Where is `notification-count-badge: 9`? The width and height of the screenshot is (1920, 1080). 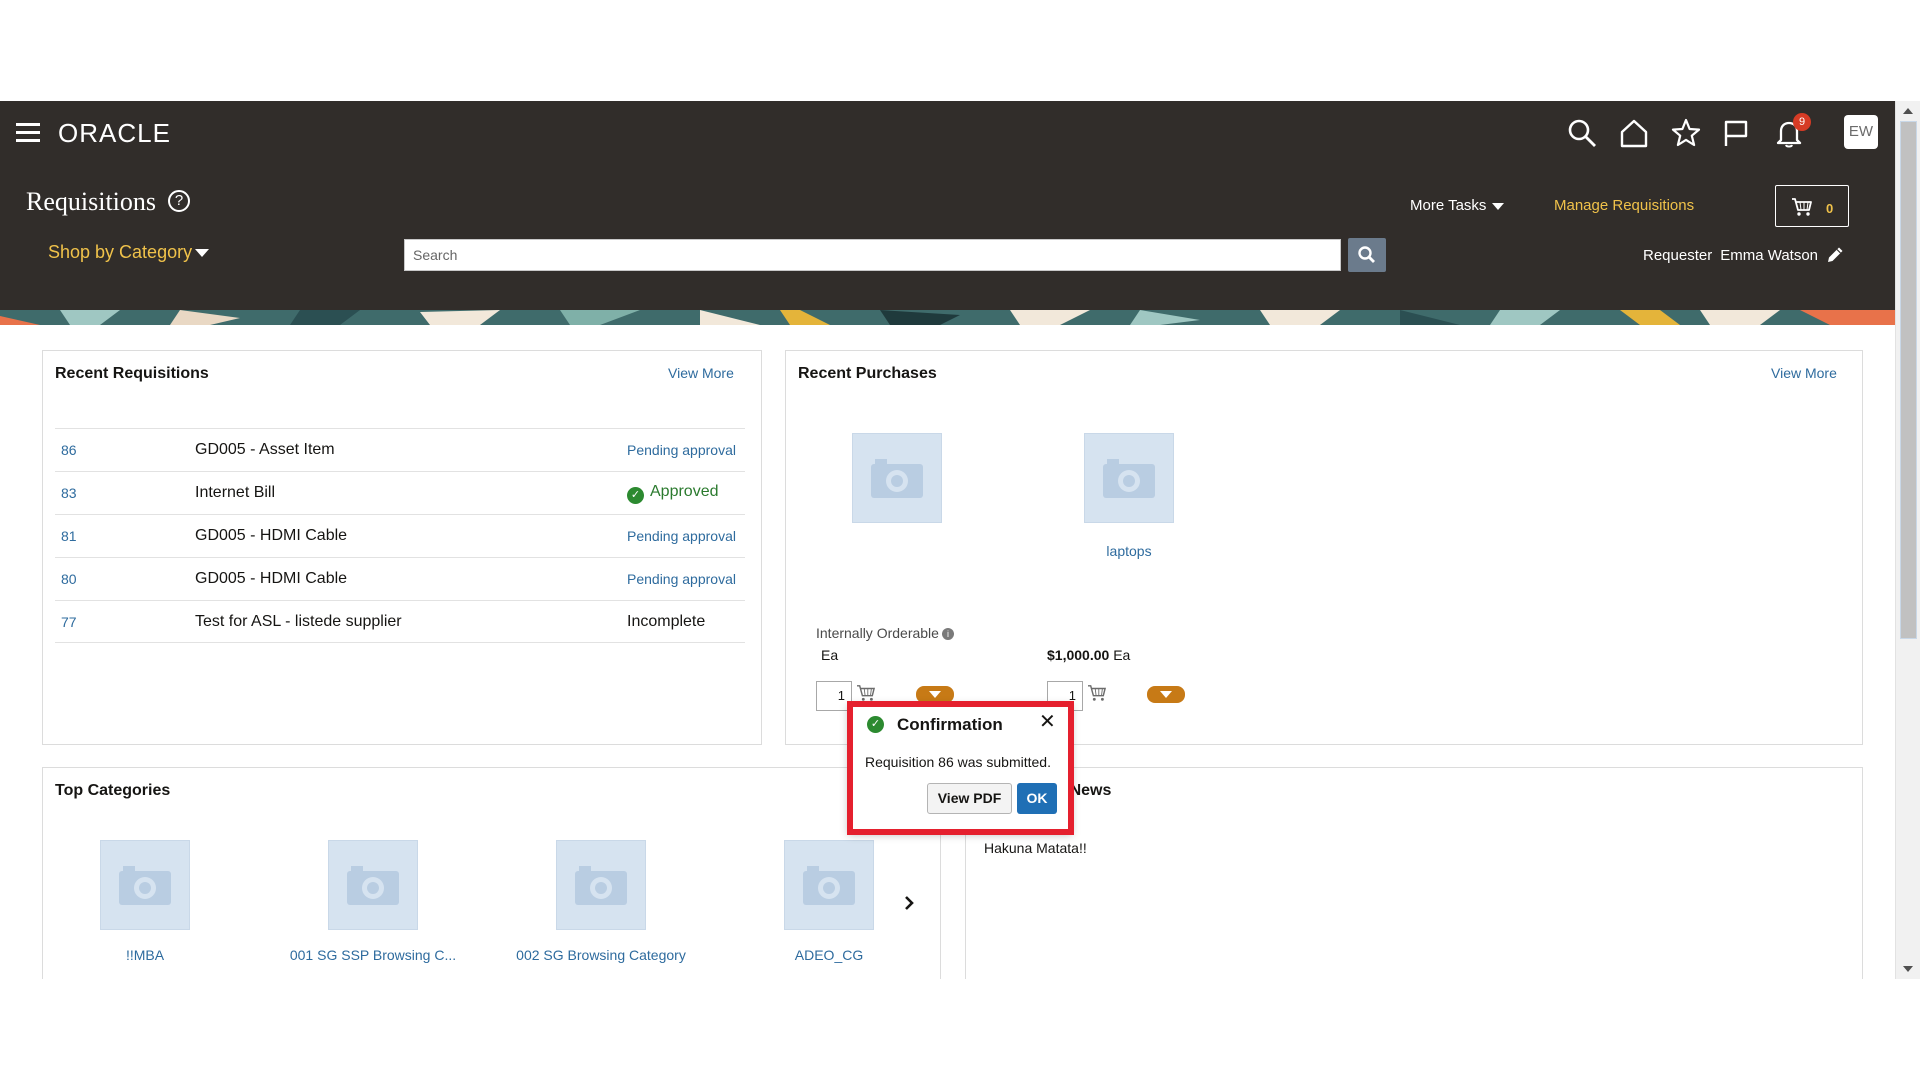 notification-count-badge: 9 is located at coordinates (1802, 122).